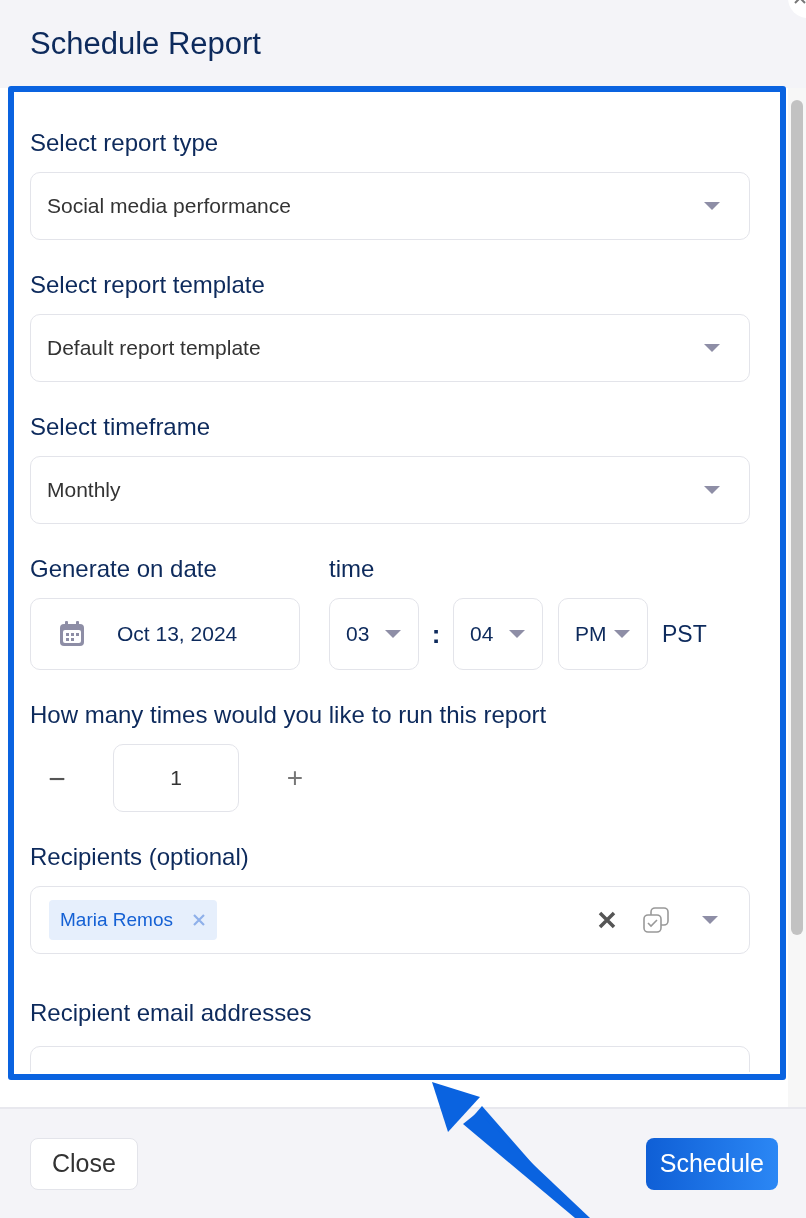  What do you see at coordinates (390, 348) in the screenshot?
I see `dropdown: Default report template` at bounding box center [390, 348].